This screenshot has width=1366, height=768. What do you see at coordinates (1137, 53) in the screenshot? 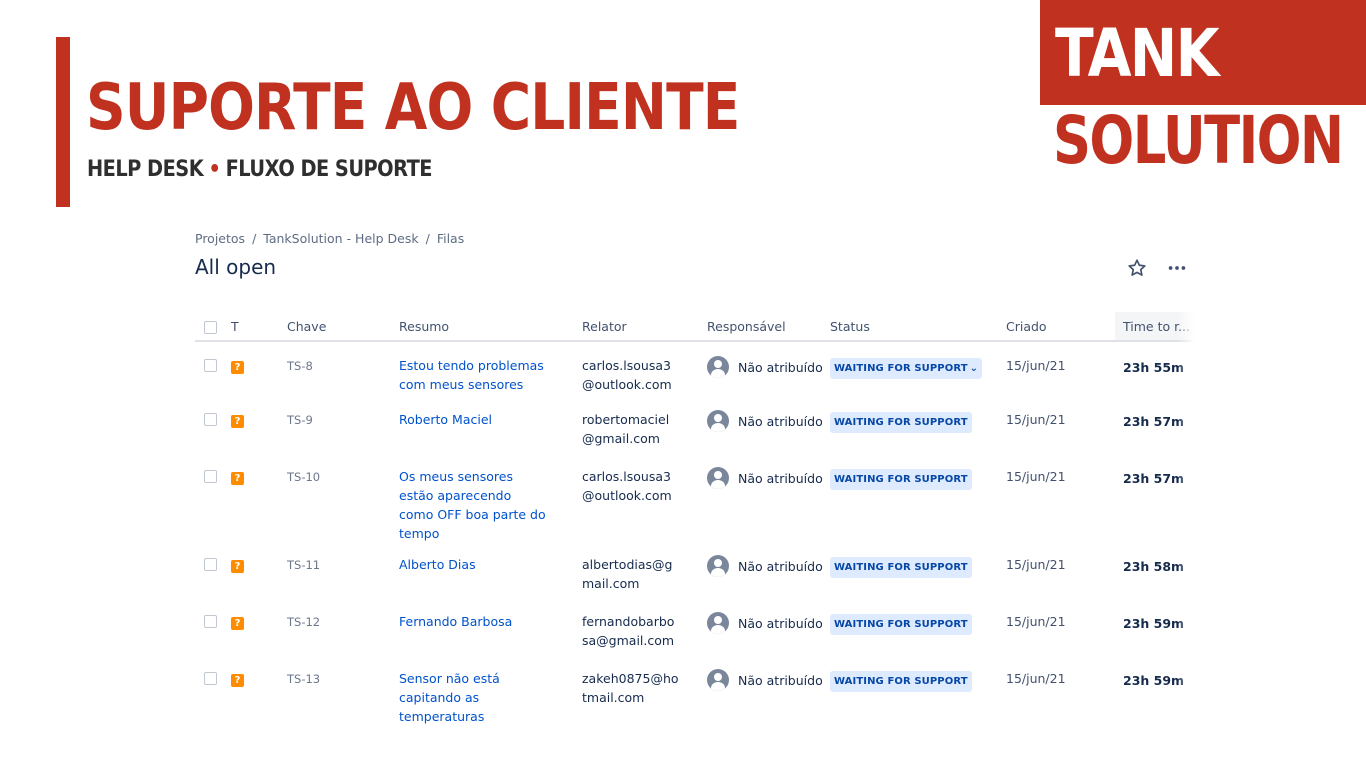
I see `brand-logo-top: TANK` at bounding box center [1137, 53].